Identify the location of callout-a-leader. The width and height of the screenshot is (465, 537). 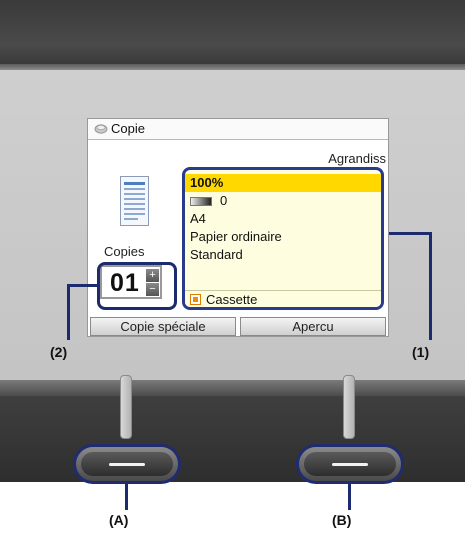
(126, 497).